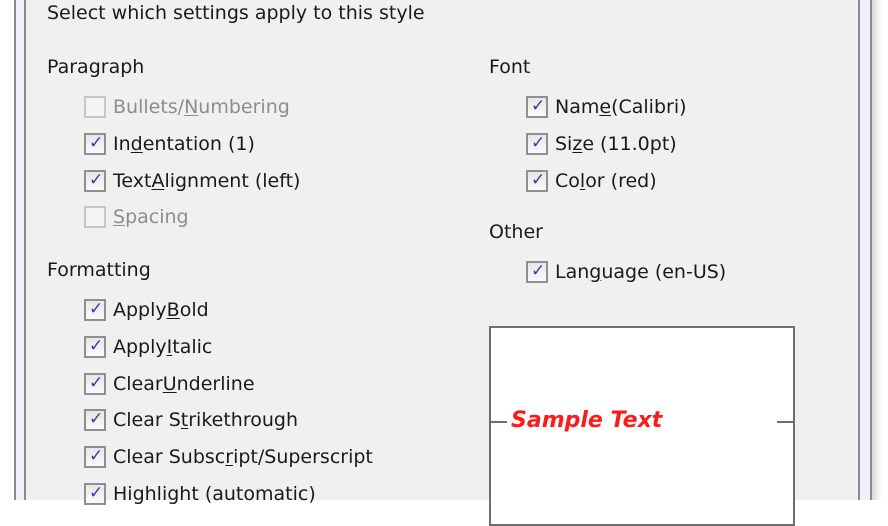 Image resolution: width=888 pixels, height=526 pixels. What do you see at coordinates (119, 217) in the screenshot?
I see `checkbox-label-mnemonic: S` at bounding box center [119, 217].